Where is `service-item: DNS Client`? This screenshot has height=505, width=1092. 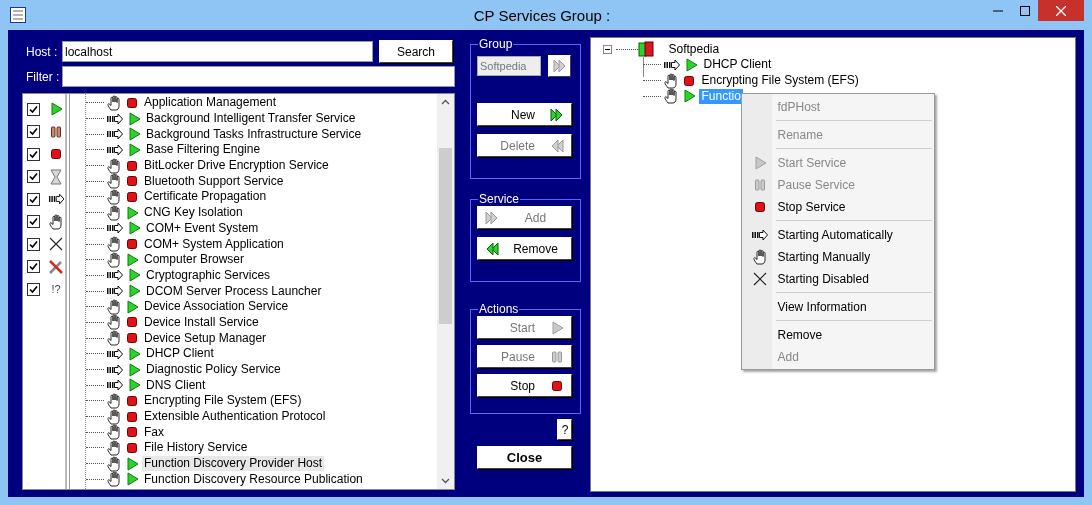 service-item: DNS Client is located at coordinates (176, 385).